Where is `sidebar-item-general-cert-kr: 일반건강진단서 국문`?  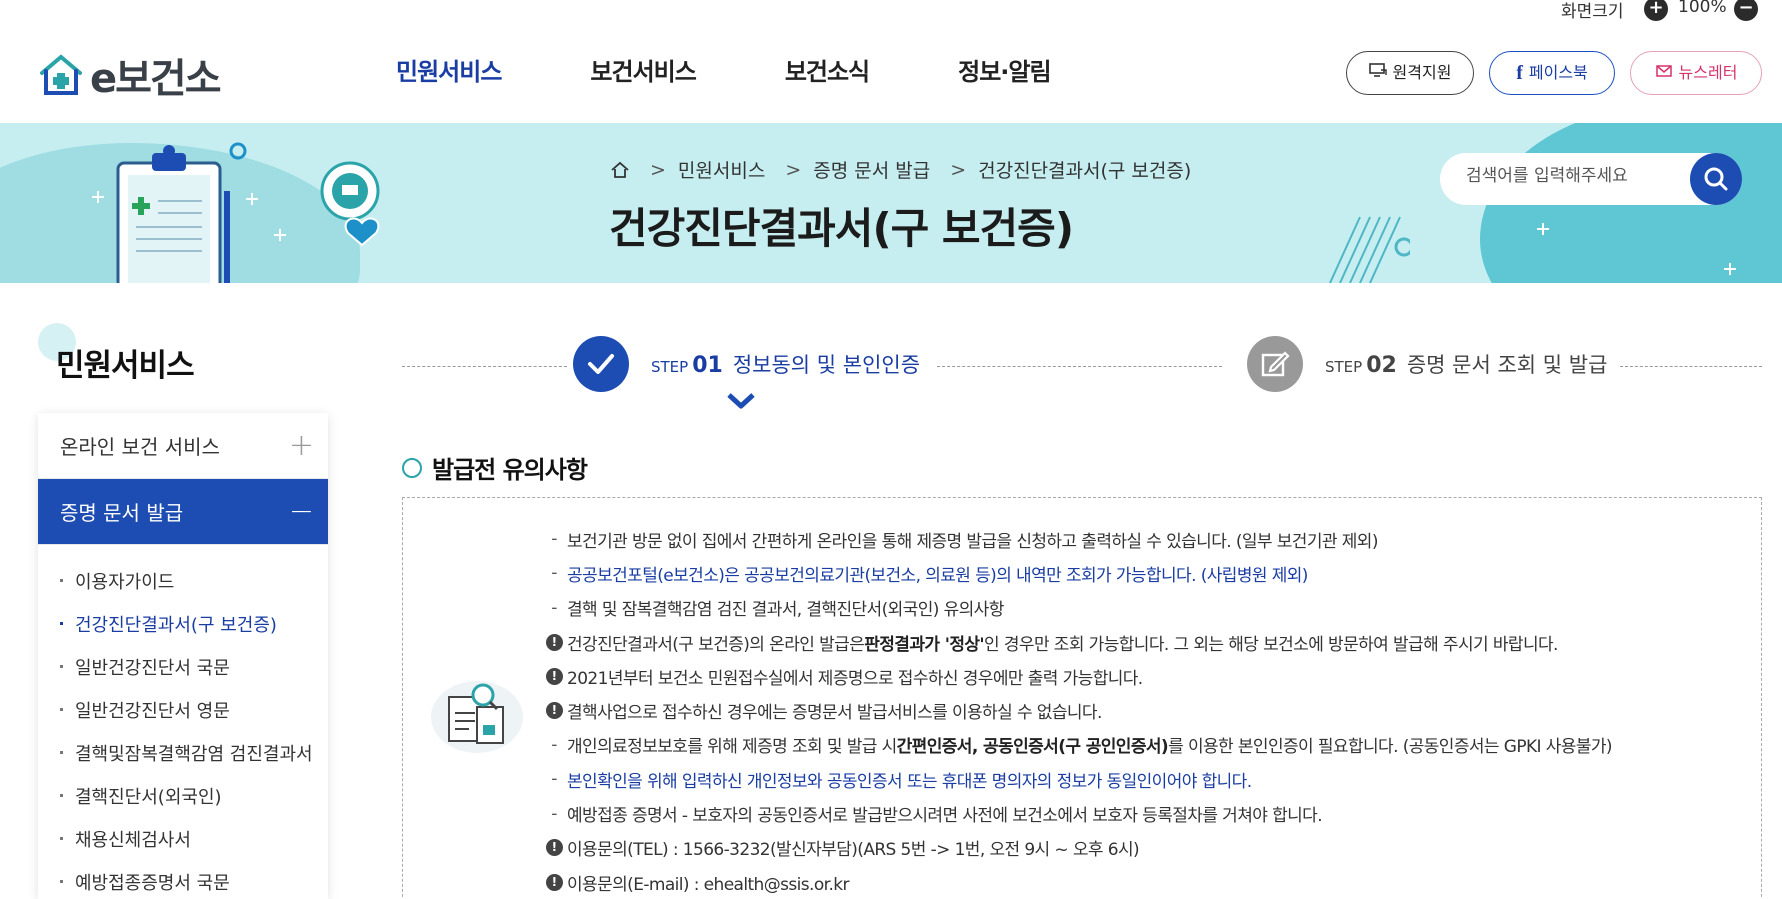 sidebar-item-general-cert-kr: 일반건강진단서 국문 is located at coordinates (183, 666).